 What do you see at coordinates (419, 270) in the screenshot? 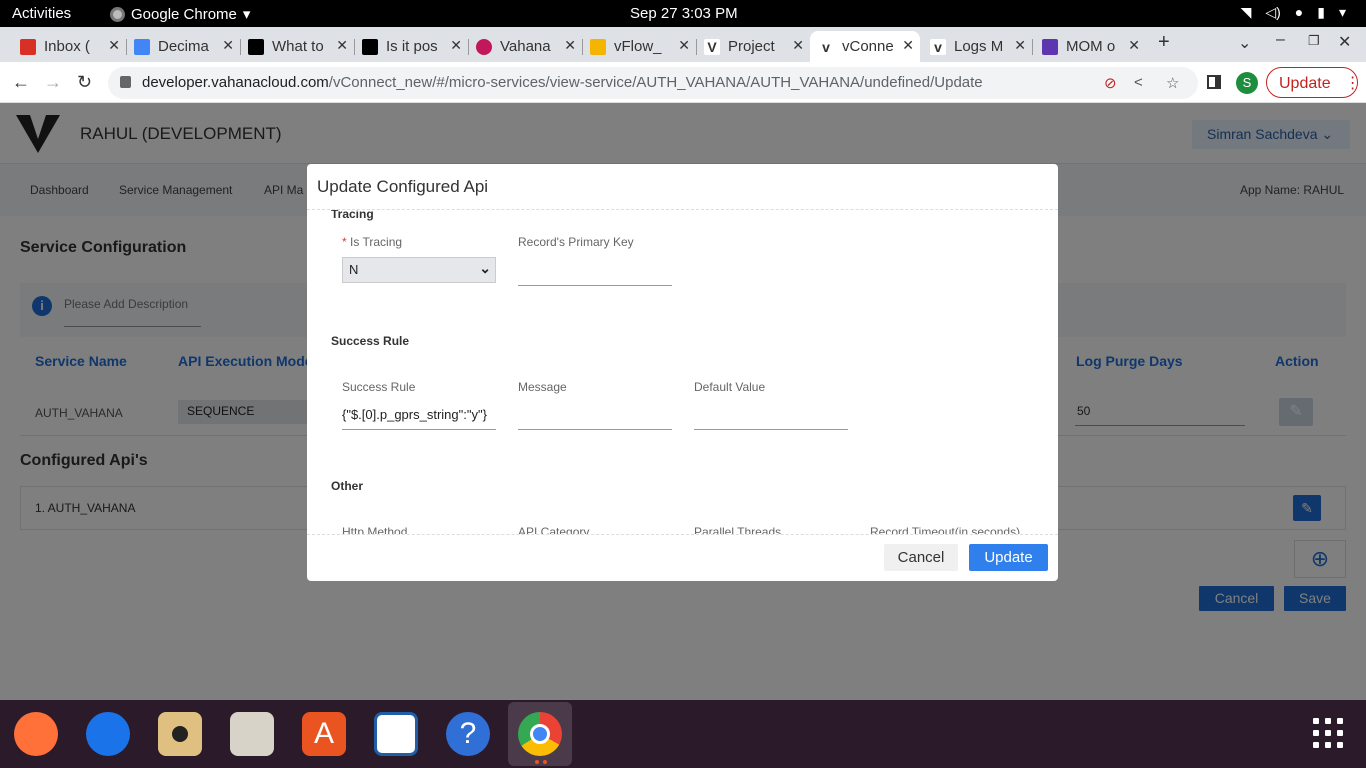
I see `is-tracing-select: N ⌄` at bounding box center [419, 270].